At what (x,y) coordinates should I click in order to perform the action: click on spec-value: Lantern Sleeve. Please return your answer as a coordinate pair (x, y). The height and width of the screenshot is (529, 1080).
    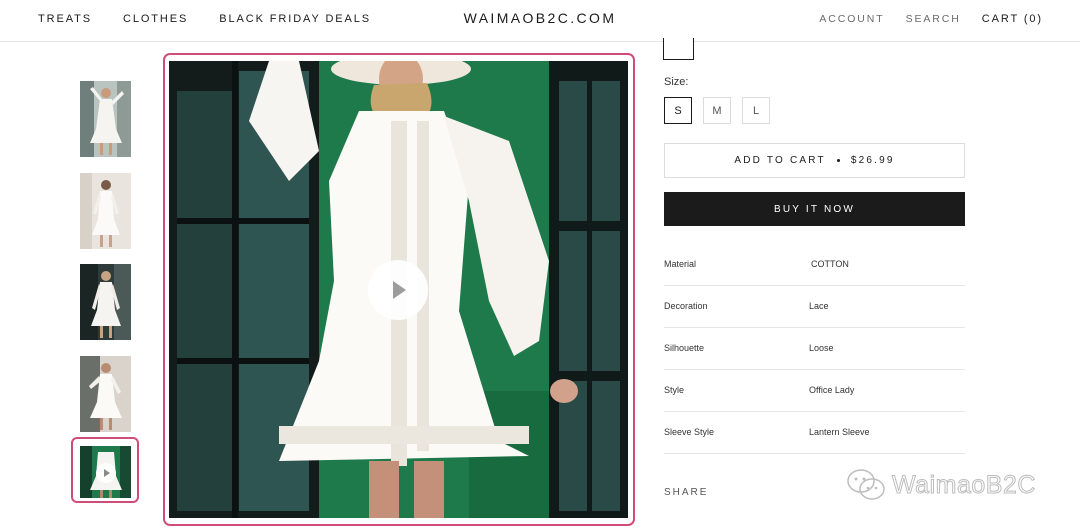
    Looking at the image, I should click on (839, 432).